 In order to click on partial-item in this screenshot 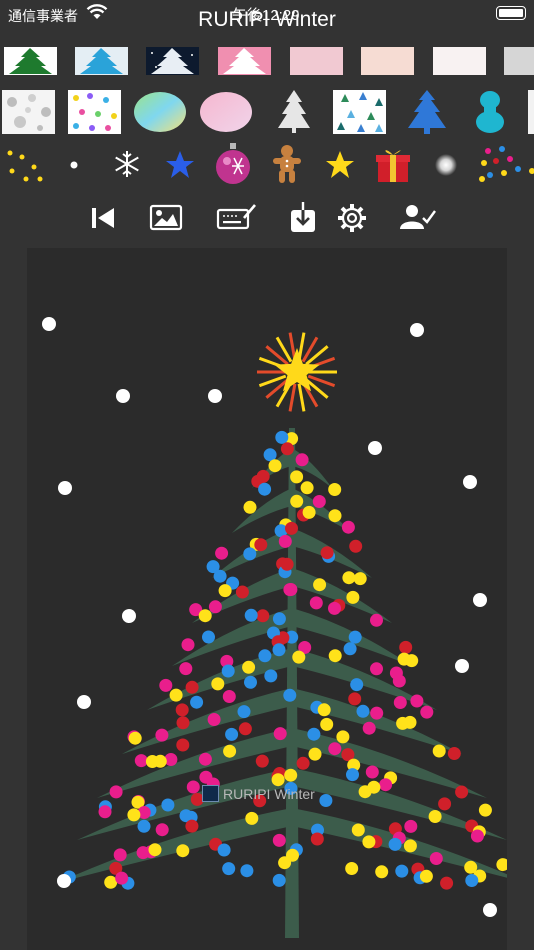, I will do `click(531, 112)`.